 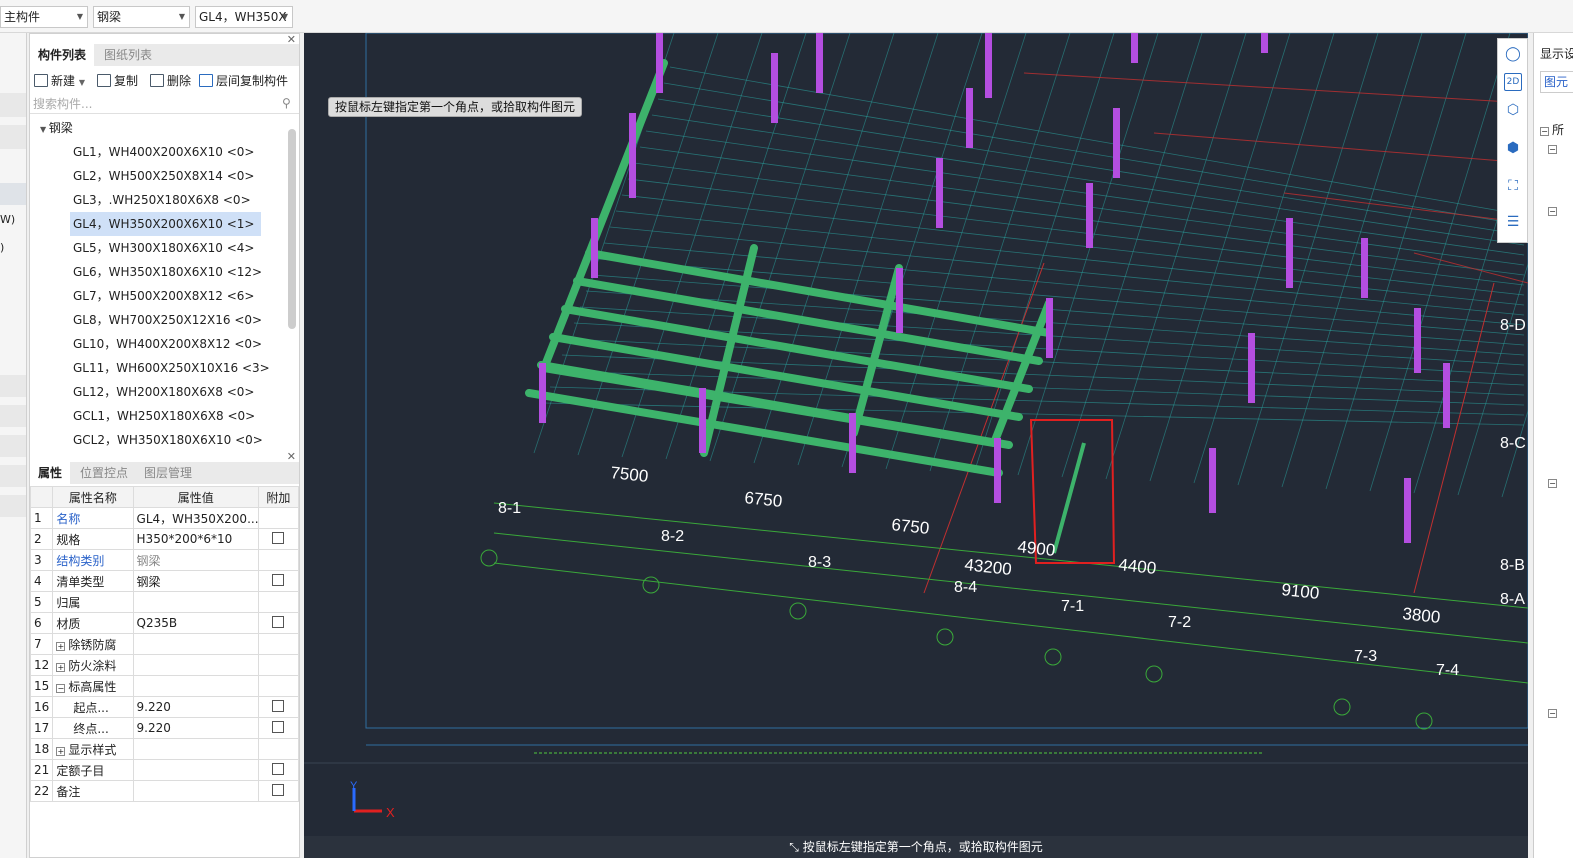 I want to click on property-row: 6 材质 Q235B, so click(x=164, y=623).